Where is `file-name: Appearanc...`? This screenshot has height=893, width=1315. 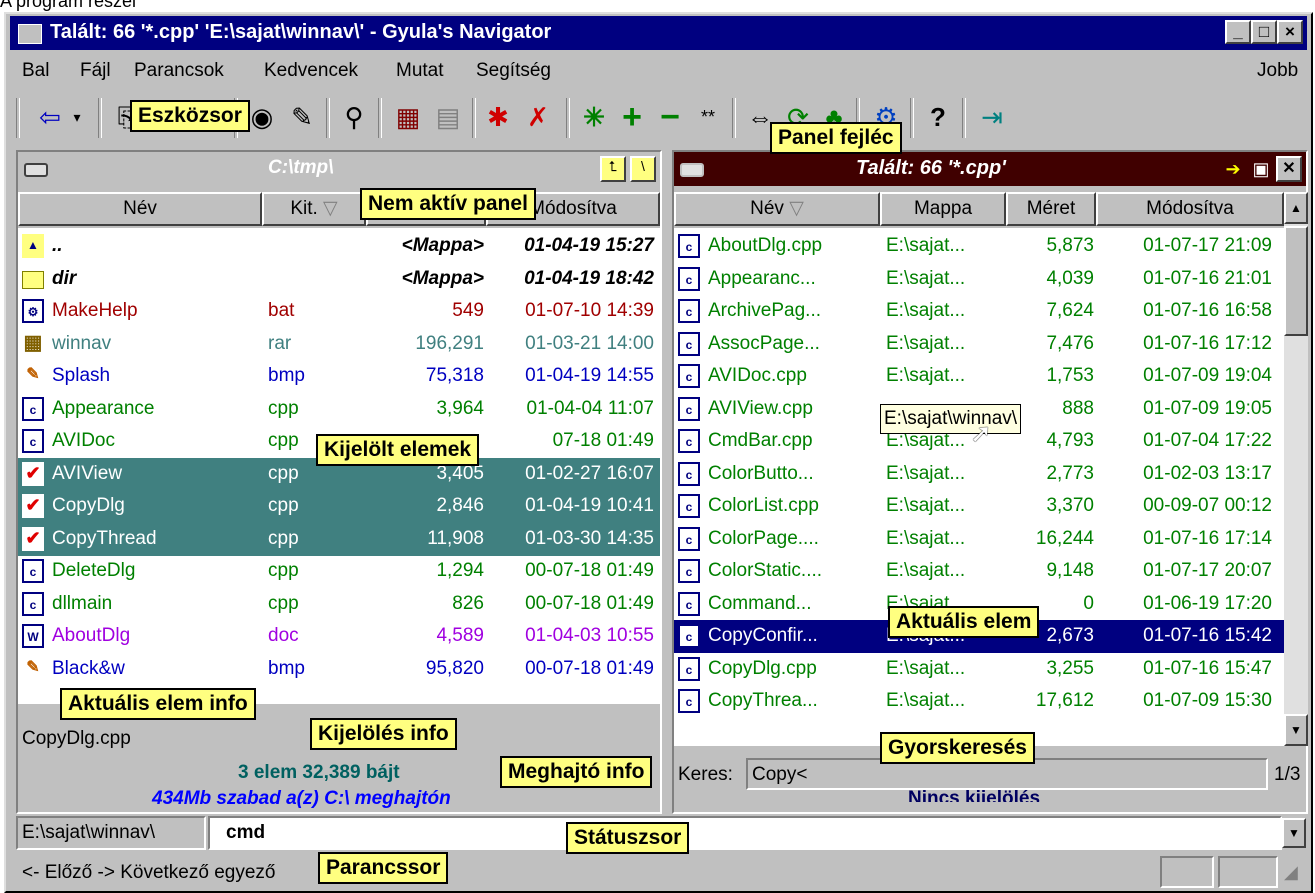 file-name: Appearanc... is located at coordinates (762, 278).